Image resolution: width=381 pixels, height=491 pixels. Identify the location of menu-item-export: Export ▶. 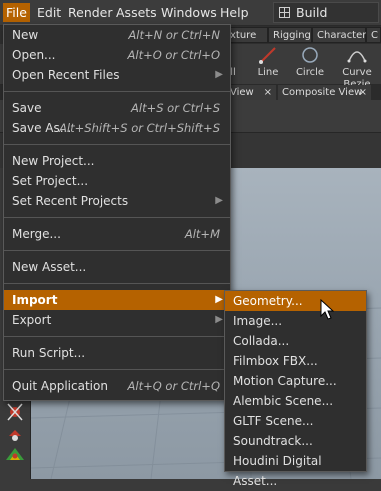
(117, 320).